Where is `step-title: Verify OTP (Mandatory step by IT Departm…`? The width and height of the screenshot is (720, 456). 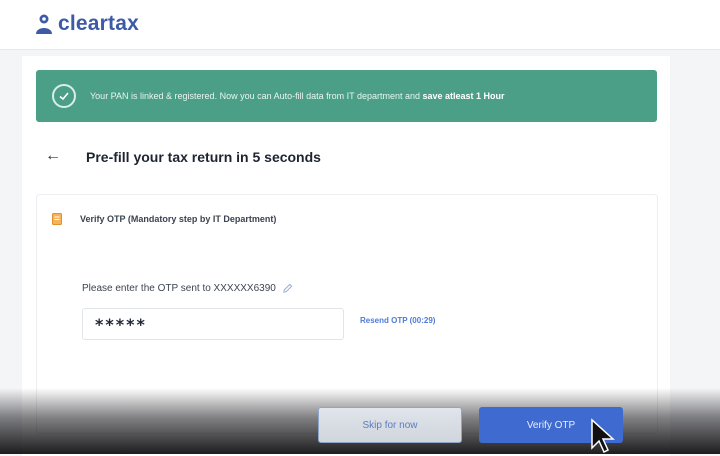
step-title: Verify OTP (Mandatory step by IT Departm… is located at coordinates (178, 219).